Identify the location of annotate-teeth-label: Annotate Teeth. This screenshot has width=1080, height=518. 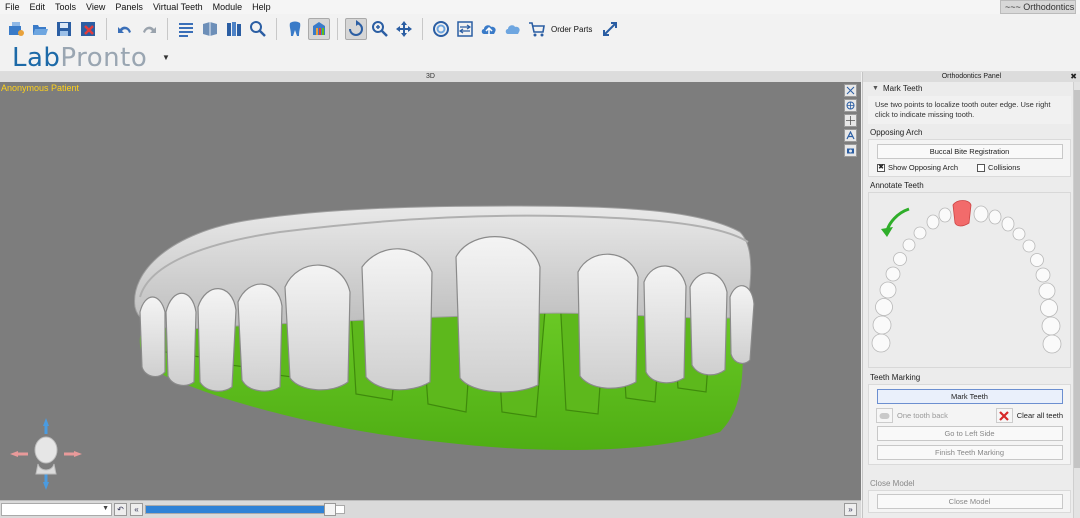
(897, 185).